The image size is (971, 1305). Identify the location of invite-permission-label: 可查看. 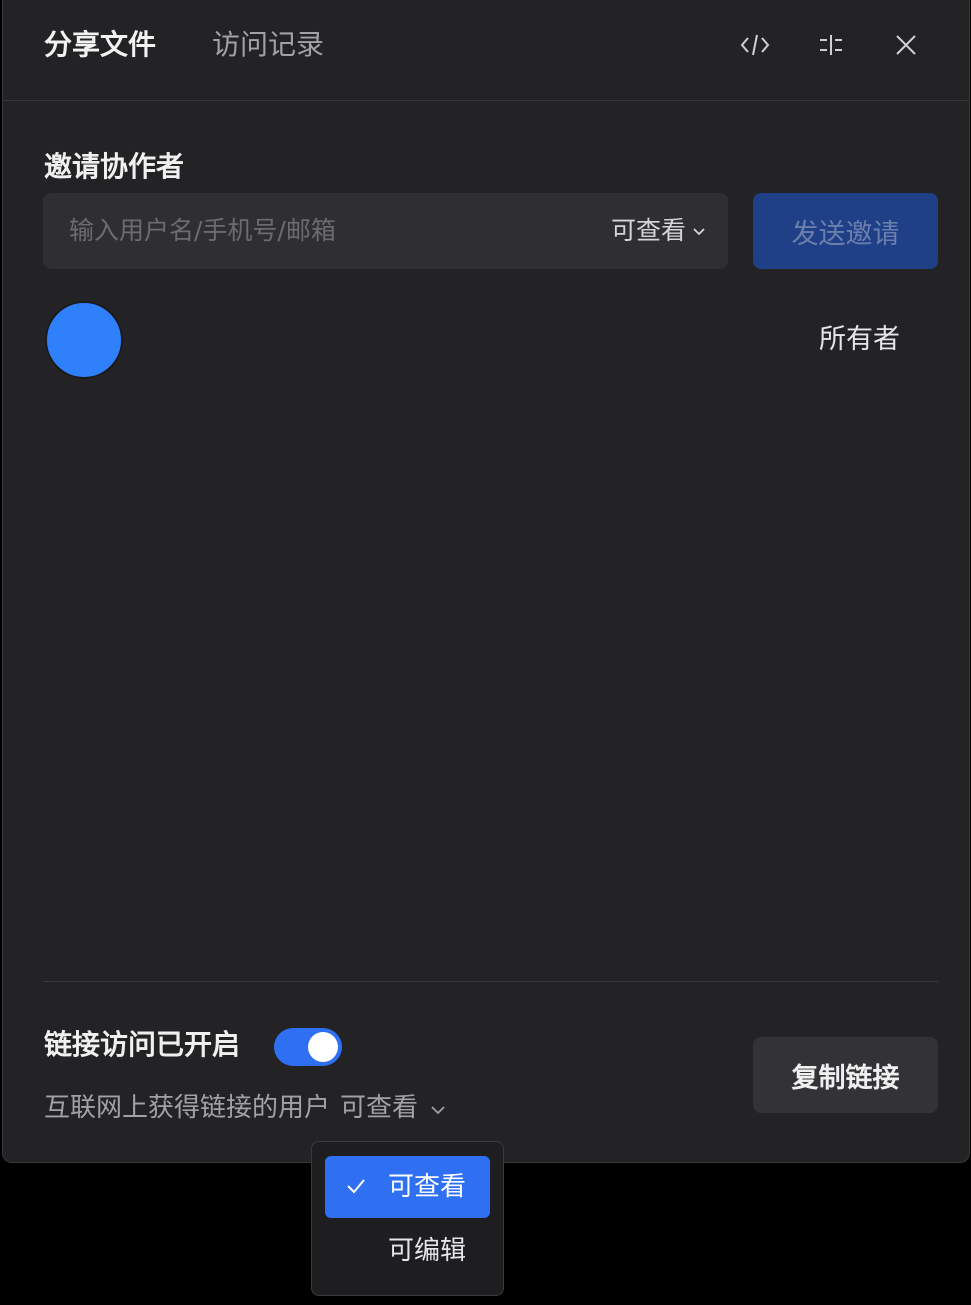
(648, 230).